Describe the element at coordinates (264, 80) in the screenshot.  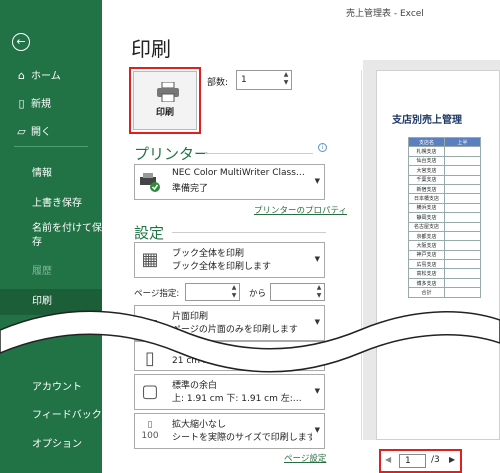
I see `copies-input: 1 ▲ ▼` at that location.